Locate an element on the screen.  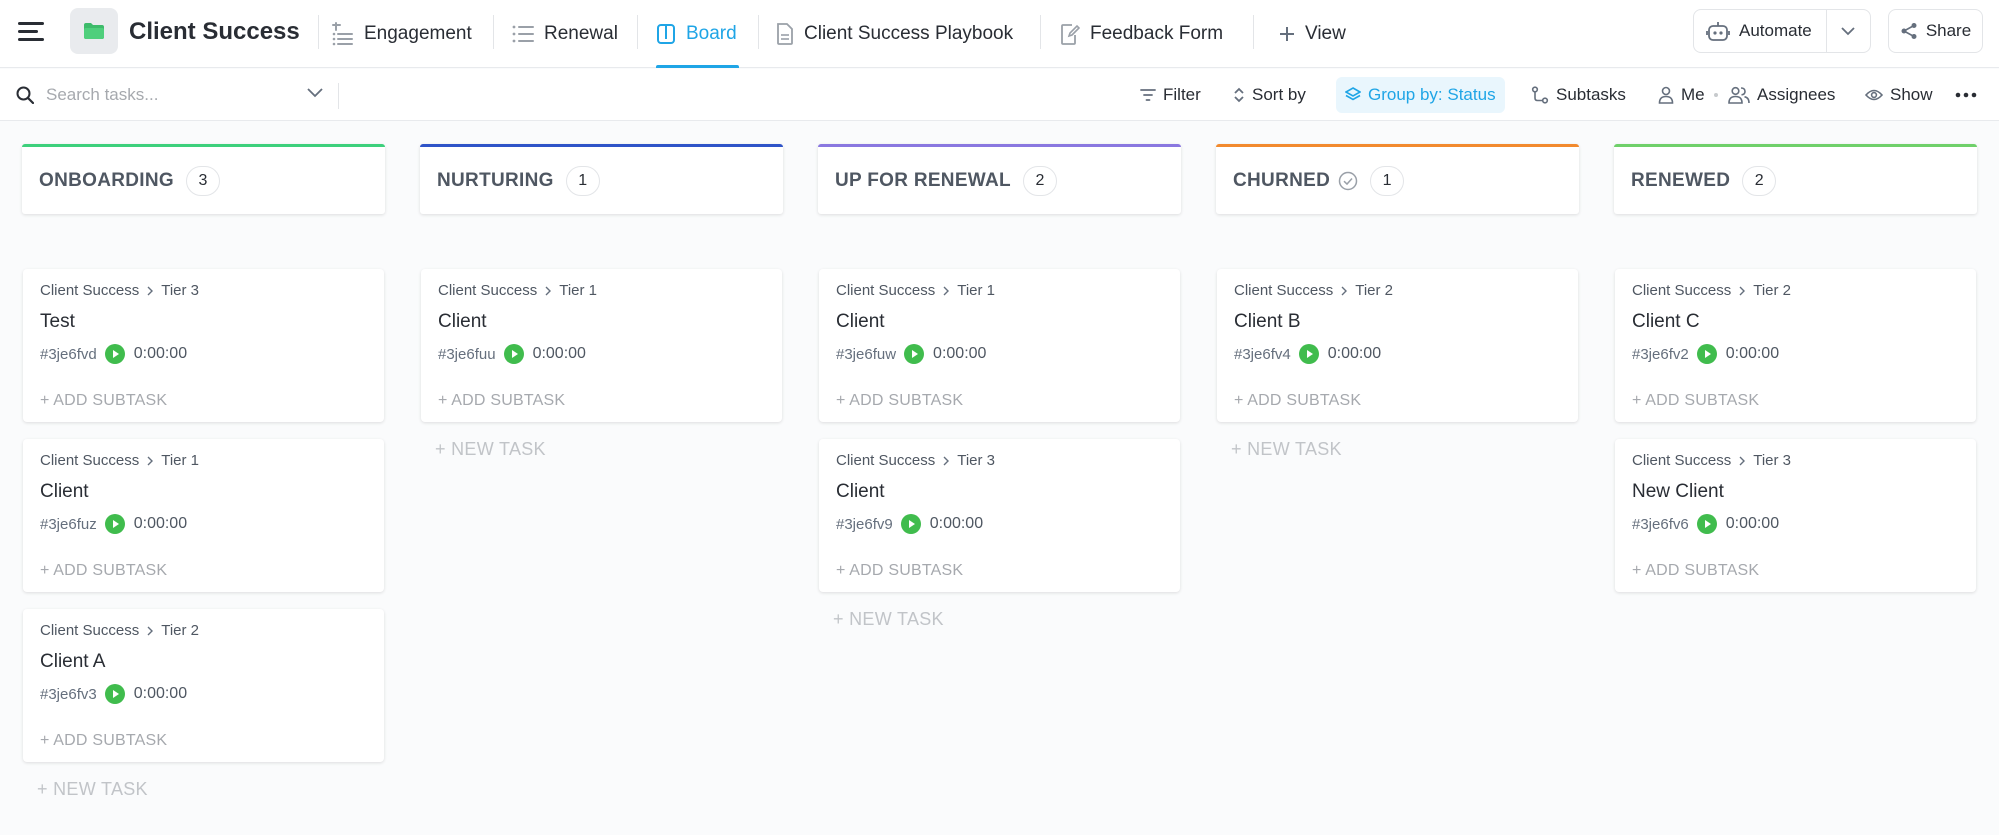
task-title: New Client is located at coordinates (1795, 492).